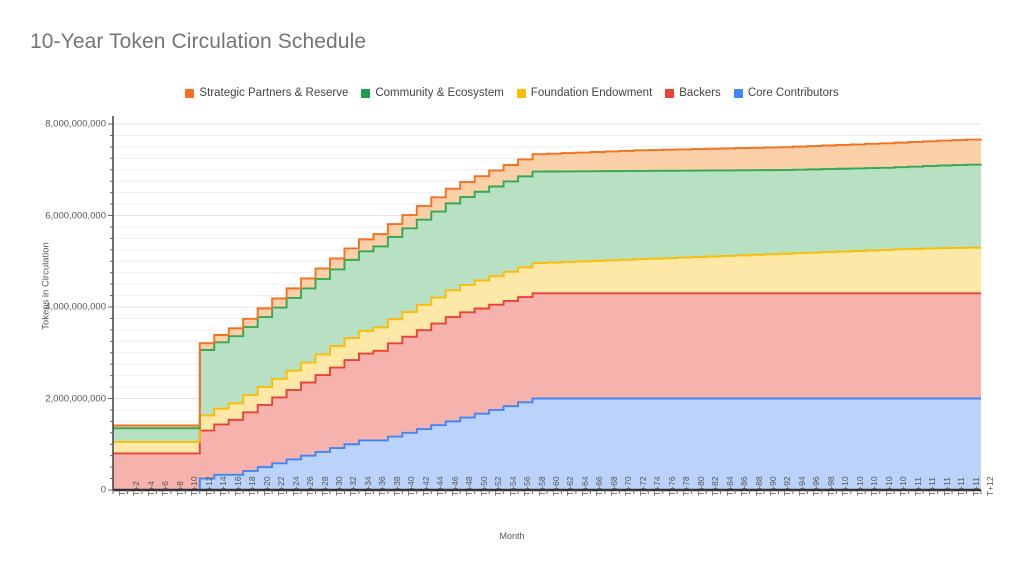 The image size is (1024, 571). What do you see at coordinates (440, 486) in the screenshot?
I see `x-tick-label: T+44` at bounding box center [440, 486].